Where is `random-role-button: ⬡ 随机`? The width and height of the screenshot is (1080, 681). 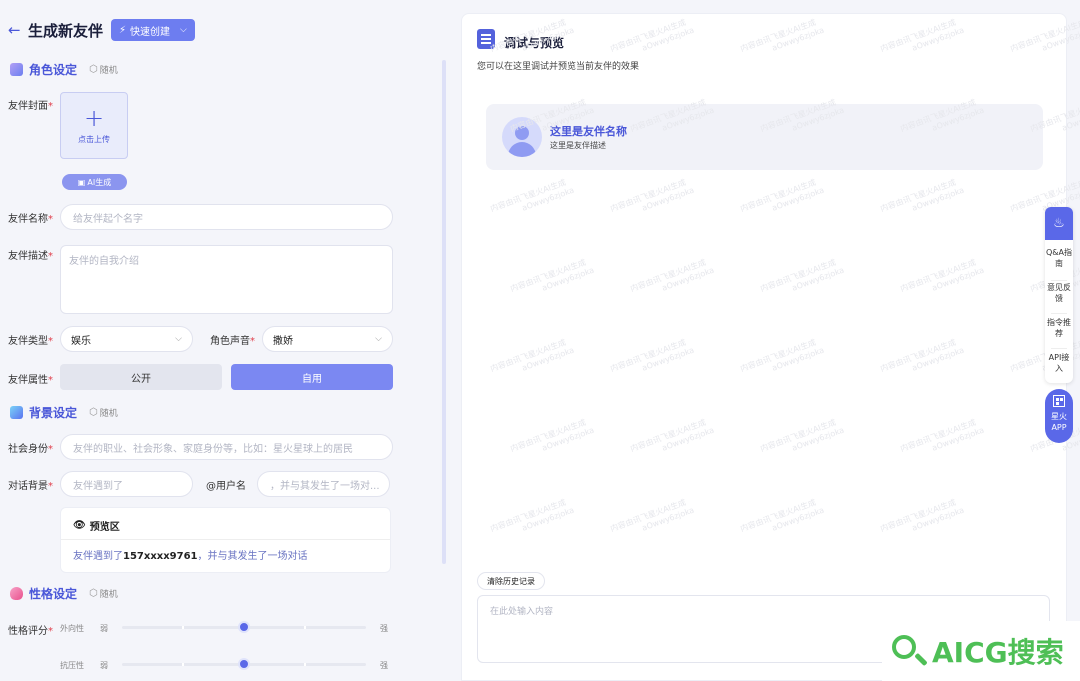 random-role-button: ⬡ 随机 is located at coordinates (103, 69).